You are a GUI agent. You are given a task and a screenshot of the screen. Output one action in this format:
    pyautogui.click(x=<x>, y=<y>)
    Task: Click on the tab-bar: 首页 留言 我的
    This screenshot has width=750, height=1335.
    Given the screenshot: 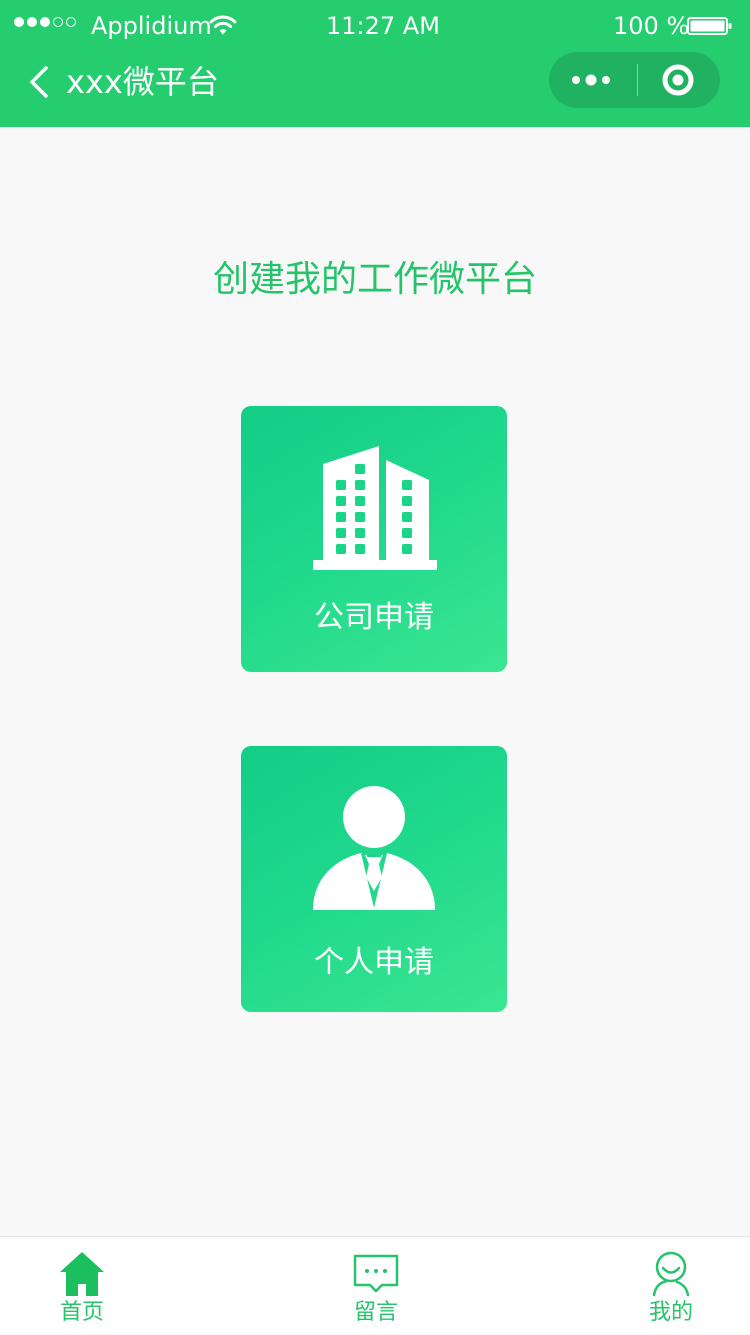 What is the action you would take?
    pyautogui.click(x=375, y=1285)
    